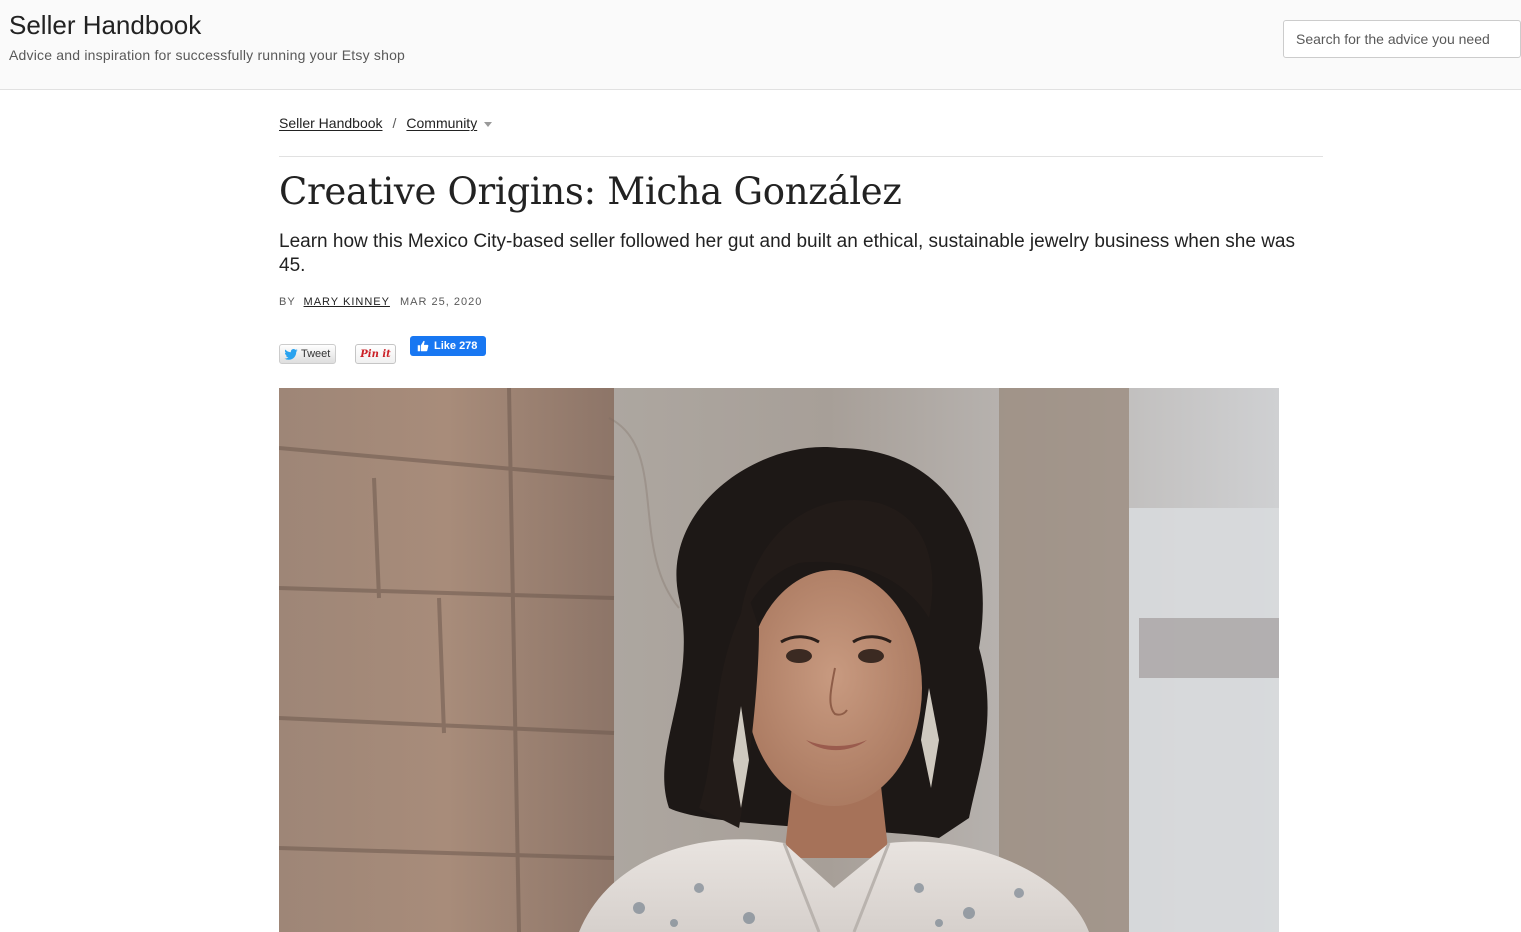 The width and height of the screenshot is (1521, 932). What do you see at coordinates (590, 191) in the screenshot?
I see `article-title: Creative Origins: Micha González` at bounding box center [590, 191].